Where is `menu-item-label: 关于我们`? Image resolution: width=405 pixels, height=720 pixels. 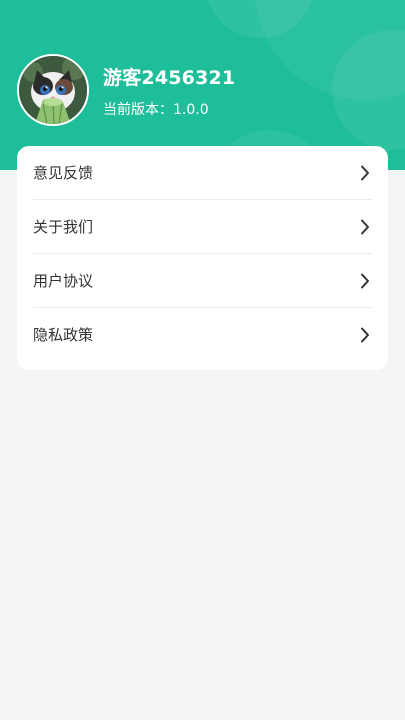
menu-item-label: 关于我们 is located at coordinates (63, 227).